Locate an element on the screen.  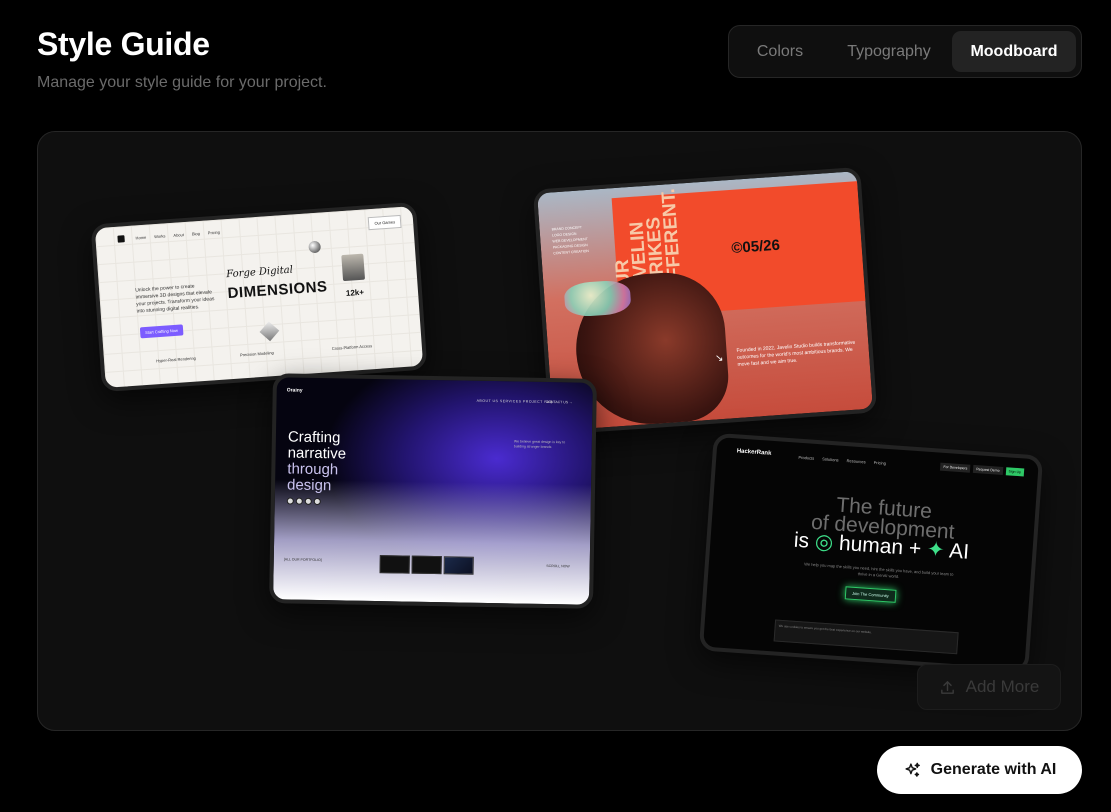
portrait-image is located at coordinates (353, 267).